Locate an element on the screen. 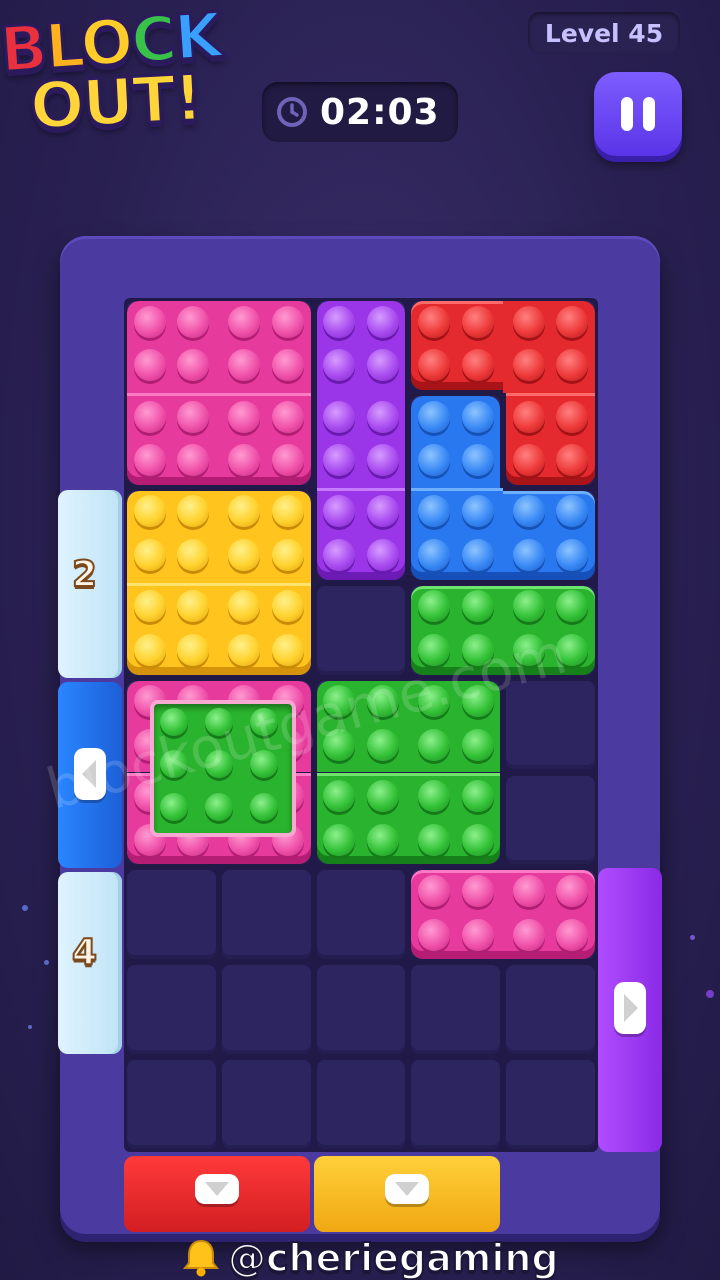 The width and height of the screenshot is (720, 1280). countdown-timer: 02:03 is located at coordinates (360, 112).